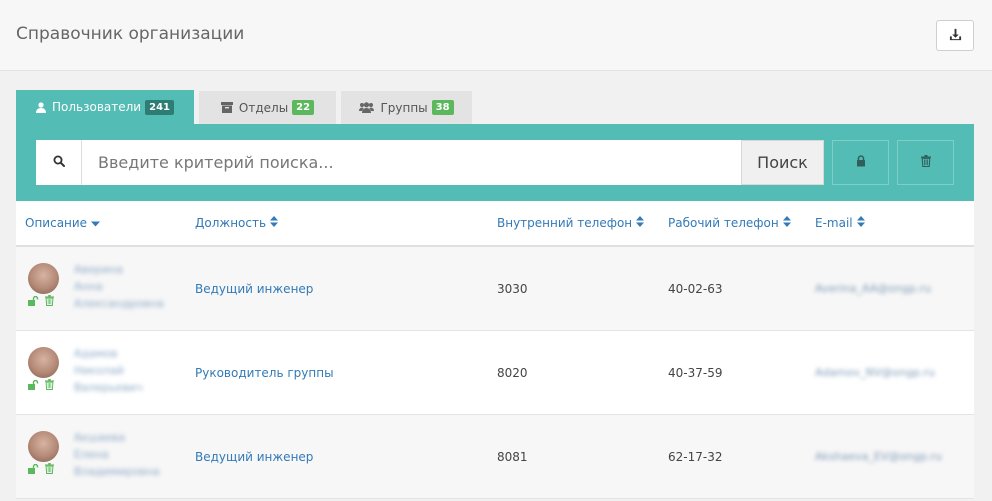  Describe the element at coordinates (571, 223) in the screenshot. I see `column-header-internal-phone: Внутренний телефон` at that location.